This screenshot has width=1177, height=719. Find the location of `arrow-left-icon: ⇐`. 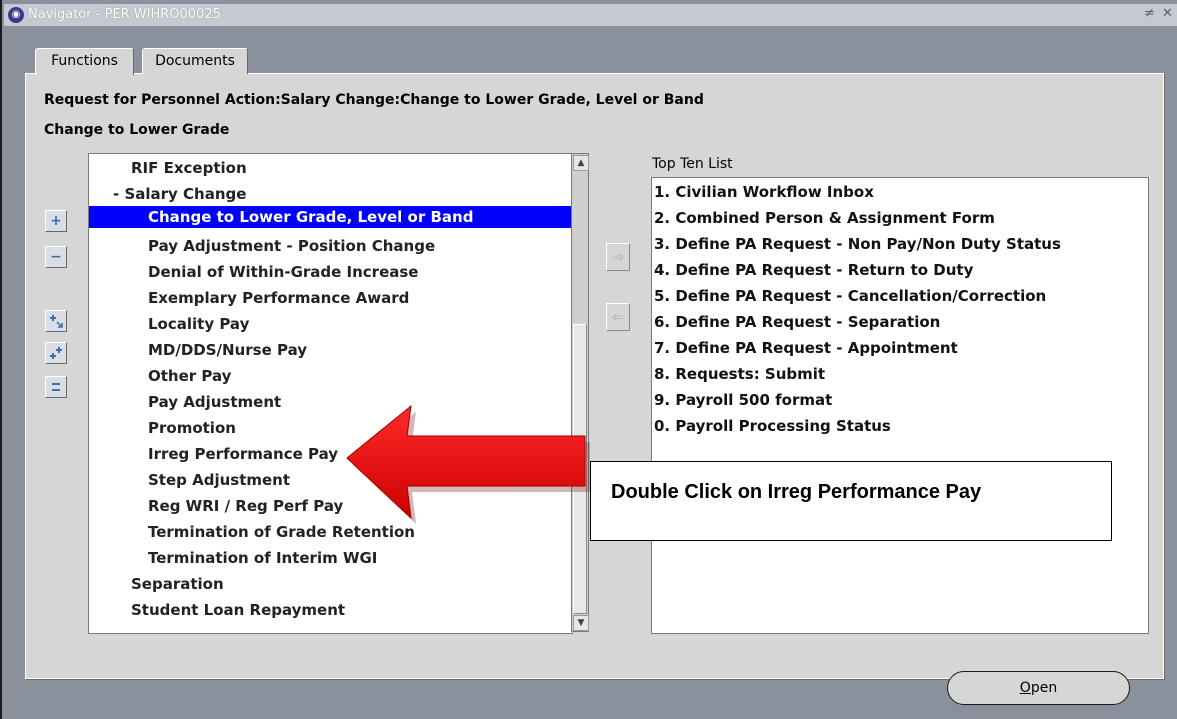

arrow-left-icon: ⇐ is located at coordinates (618, 317).